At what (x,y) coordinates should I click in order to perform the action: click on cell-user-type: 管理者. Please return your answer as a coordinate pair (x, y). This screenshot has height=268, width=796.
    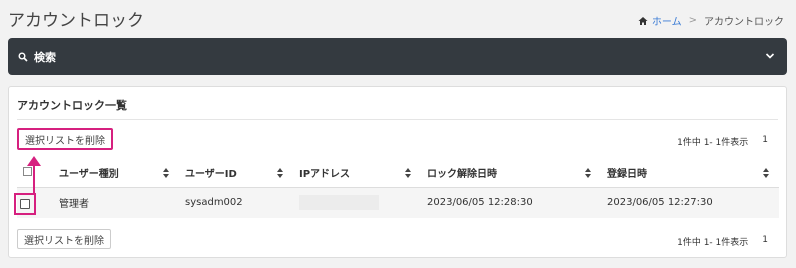
    Looking at the image, I should click on (116, 202).